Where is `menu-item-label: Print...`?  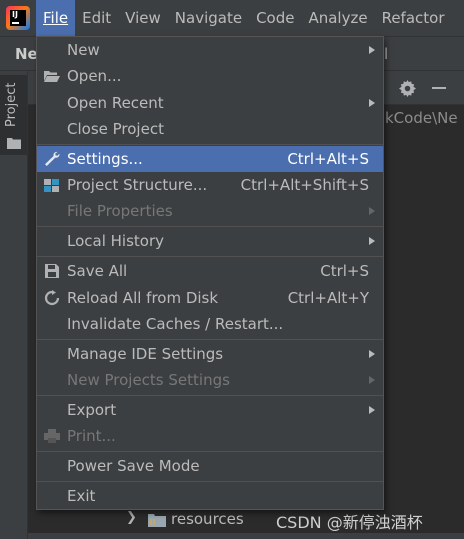 menu-item-label: Print... is located at coordinates (91, 436).